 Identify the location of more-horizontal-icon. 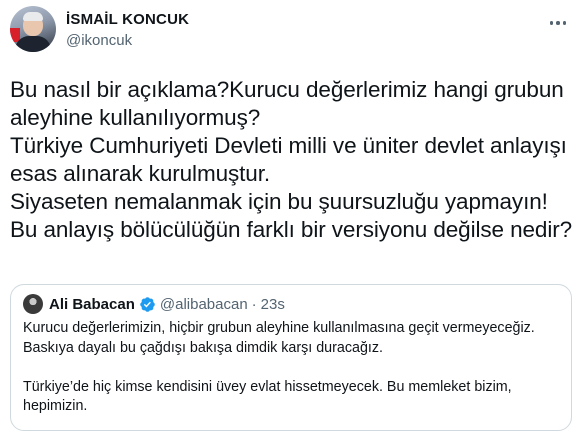
(558, 23).